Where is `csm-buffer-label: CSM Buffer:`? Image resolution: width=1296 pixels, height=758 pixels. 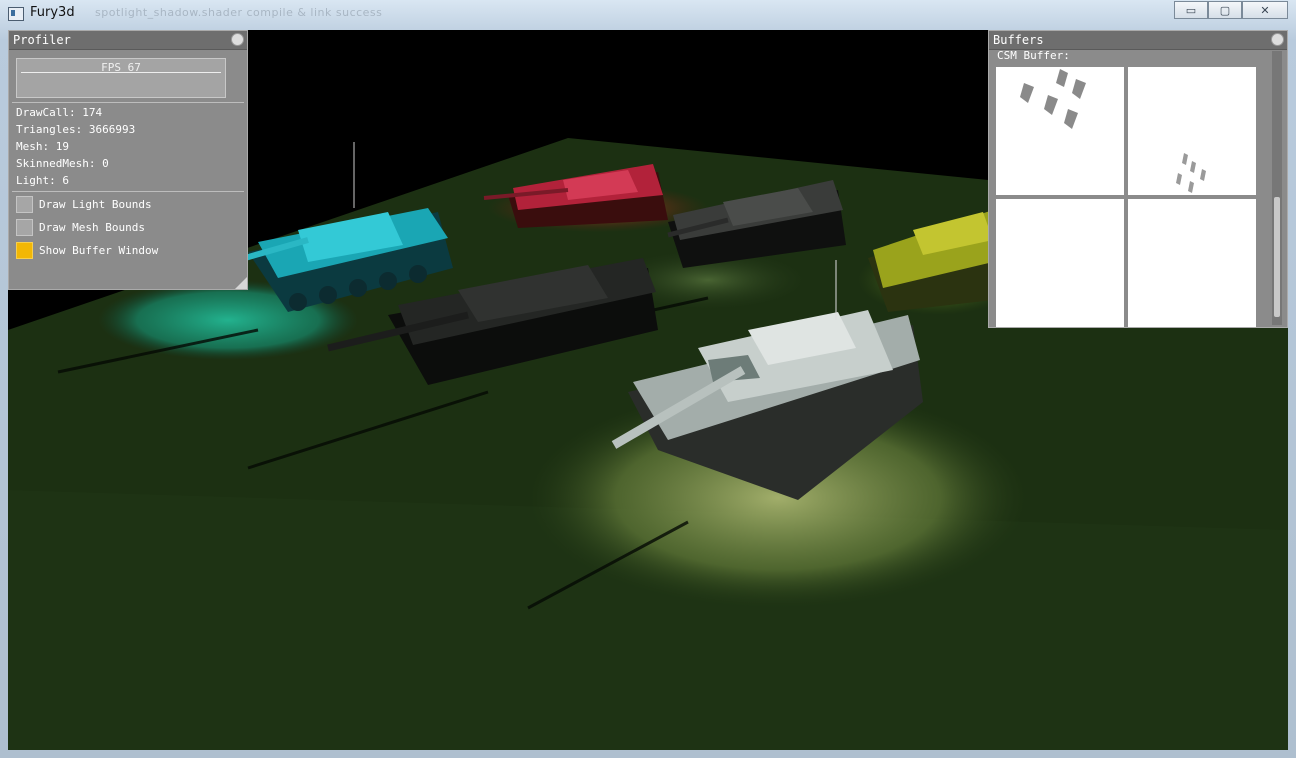
csm-buffer-label: CSM Buffer: is located at coordinates (1033, 55).